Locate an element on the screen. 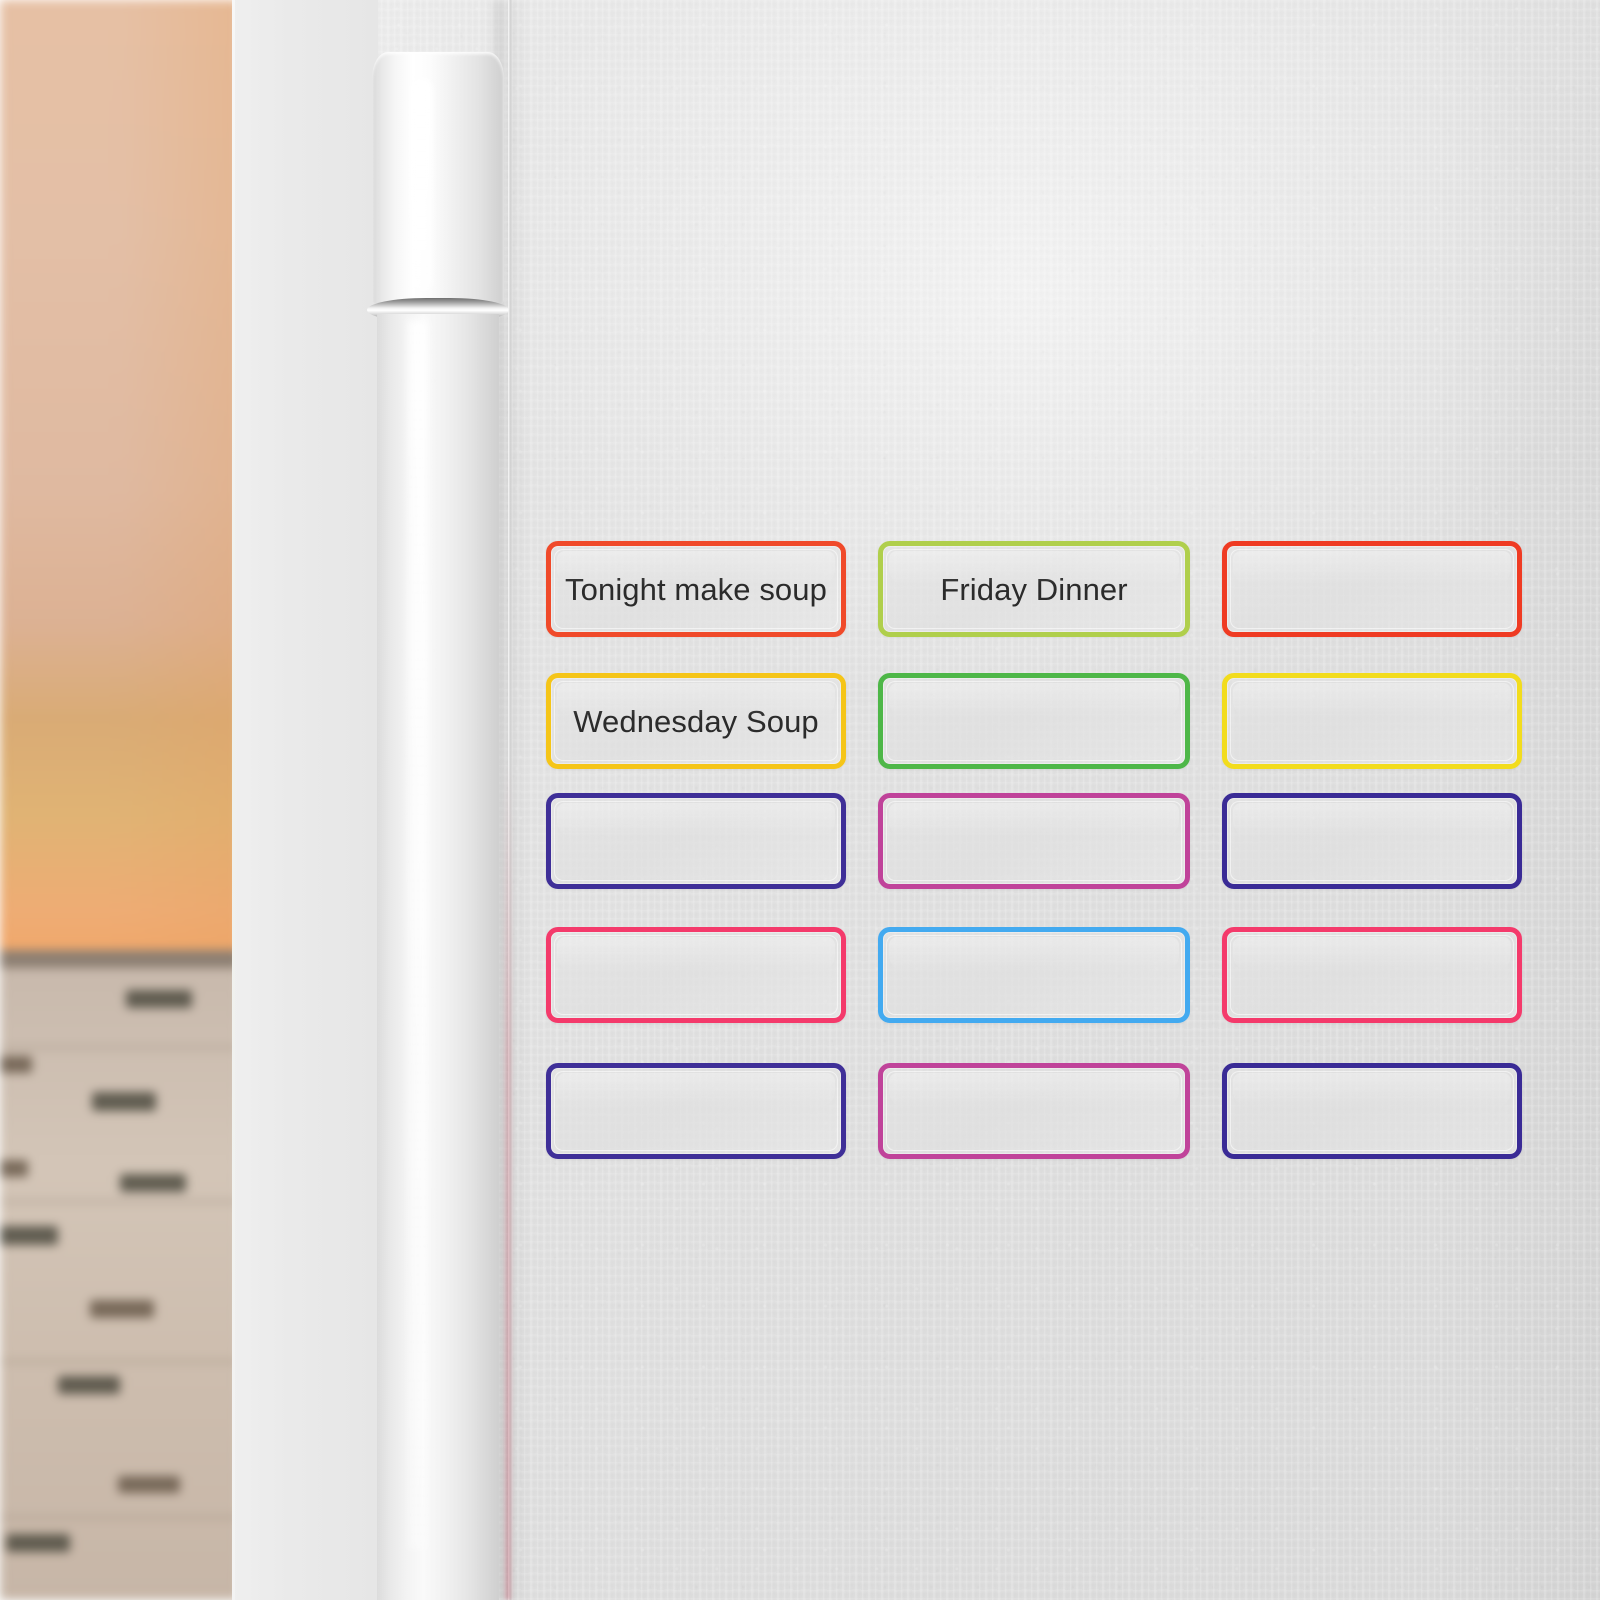 This screenshot has height=1600, width=1600. sticker-r4c3 is located at coordinates (1372, 975).